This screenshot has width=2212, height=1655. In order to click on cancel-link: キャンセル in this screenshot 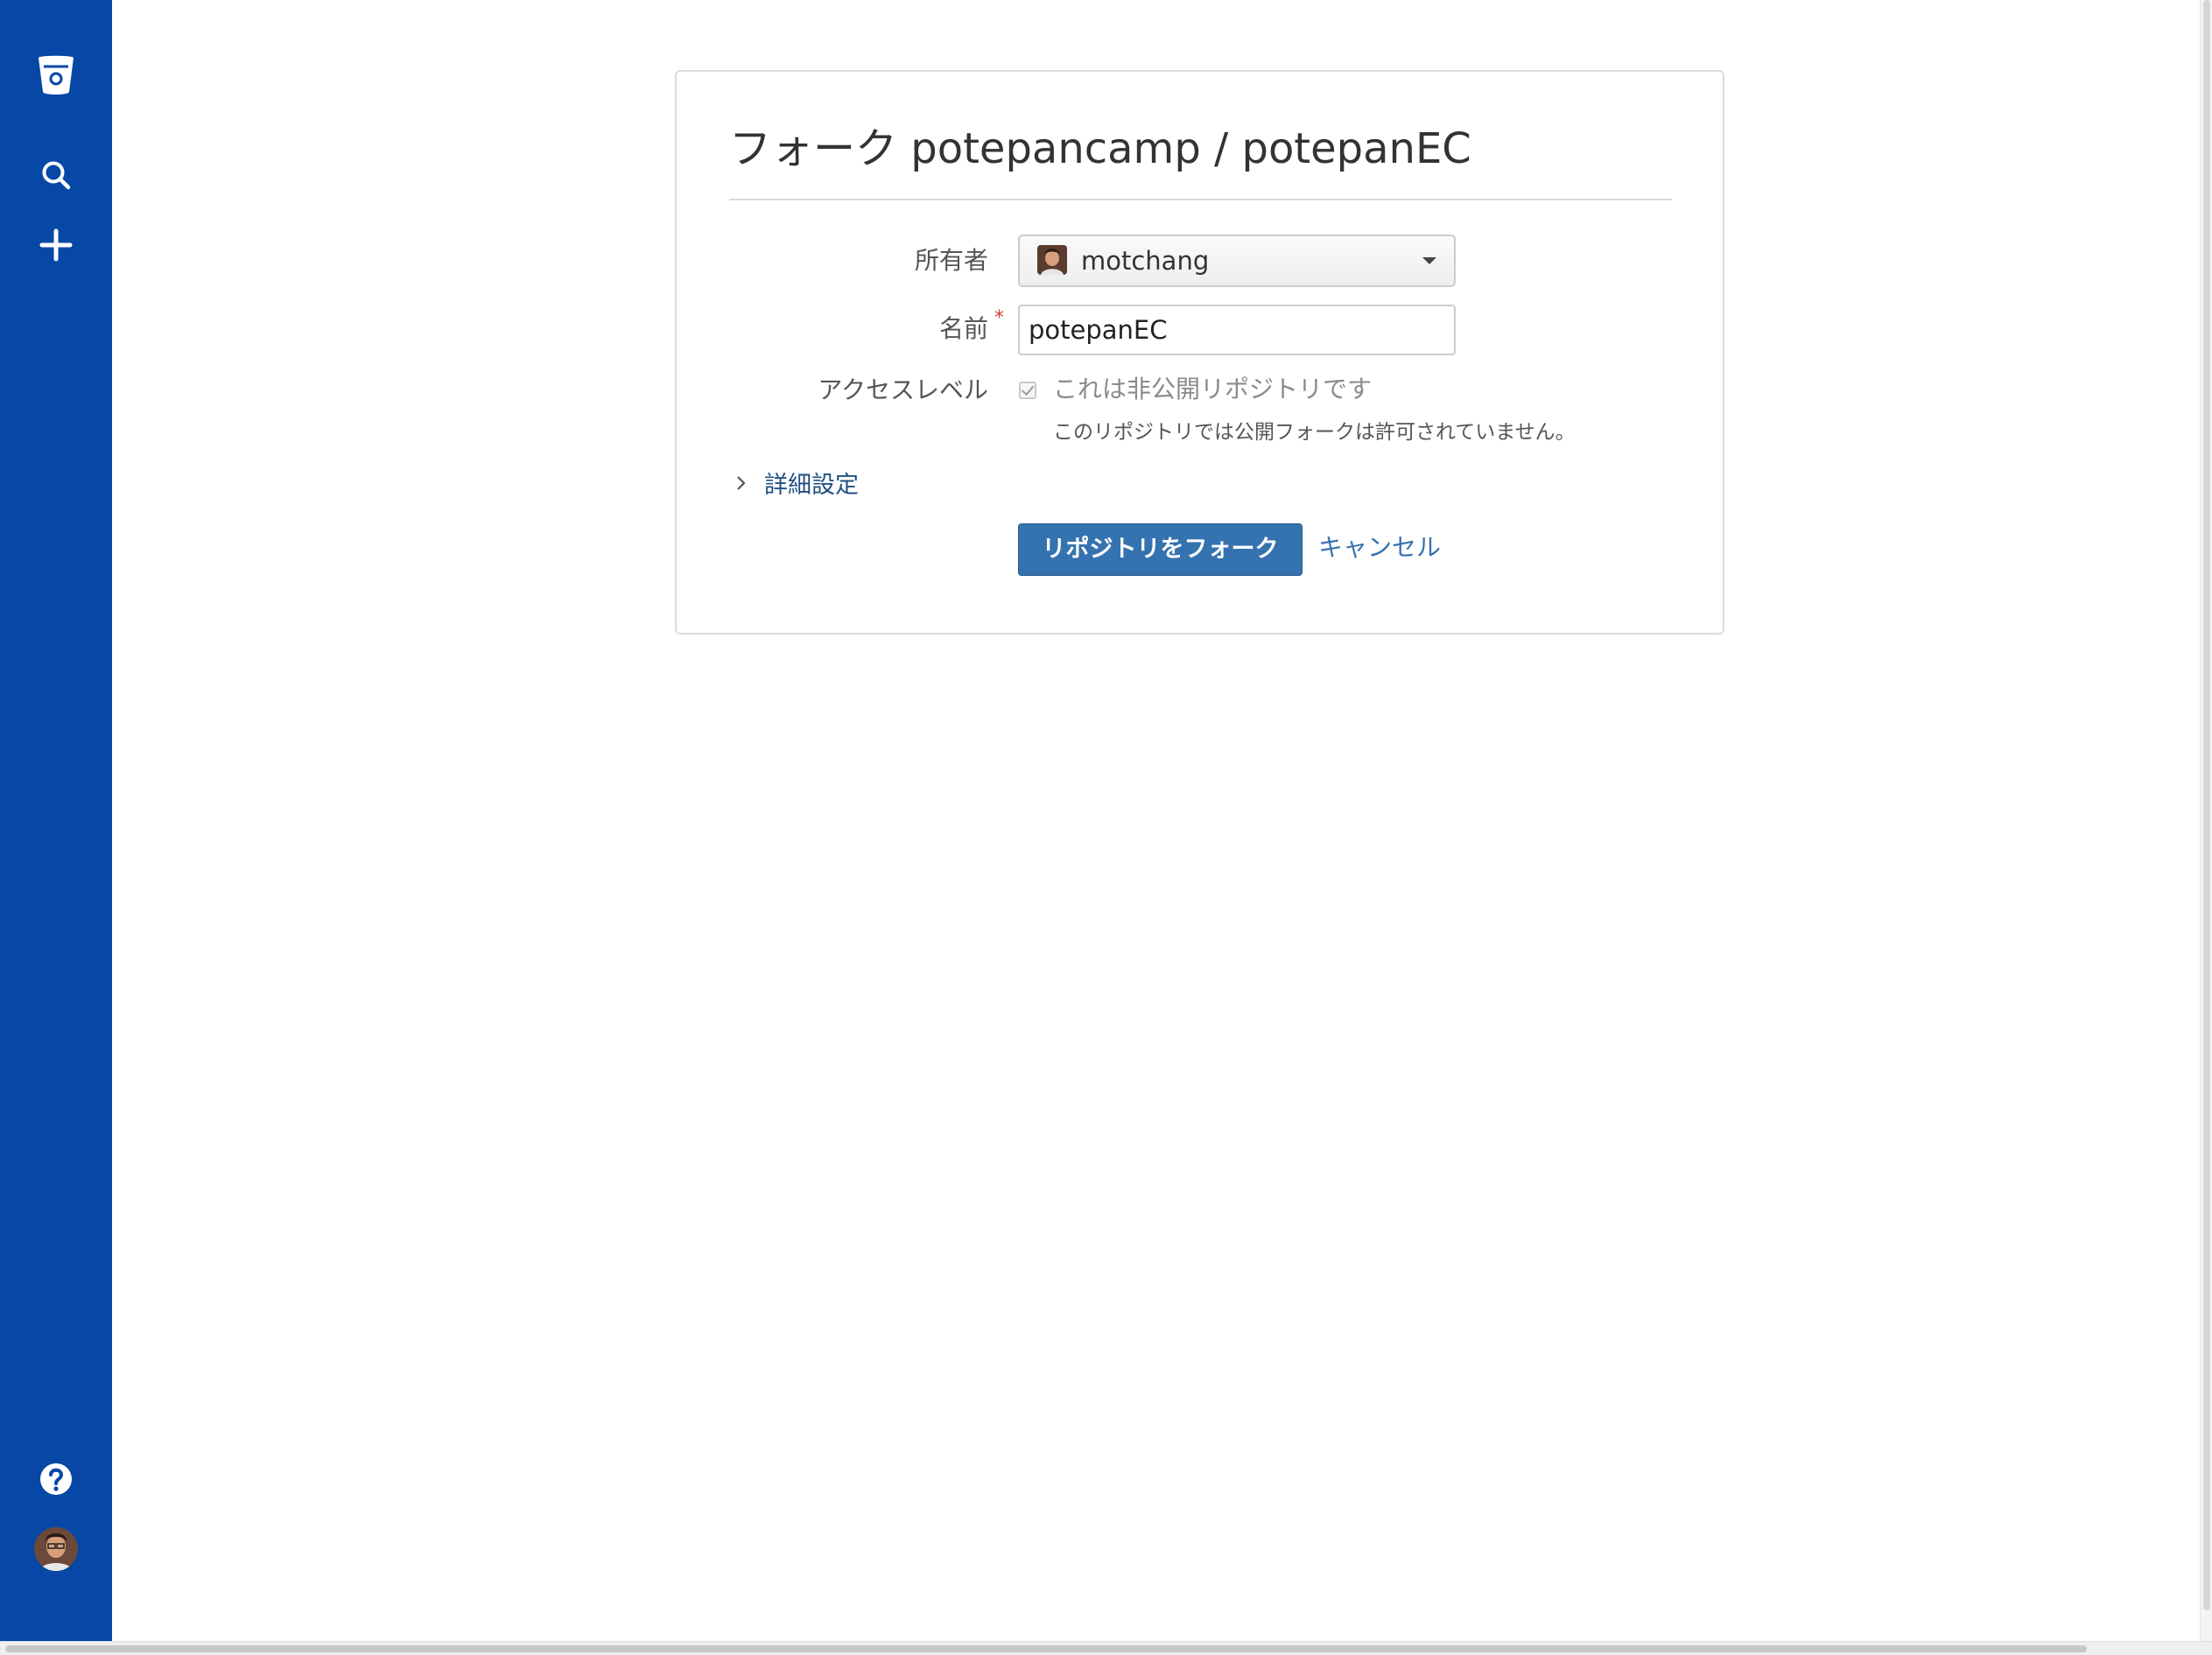, I will do `click(1379, 548)`.